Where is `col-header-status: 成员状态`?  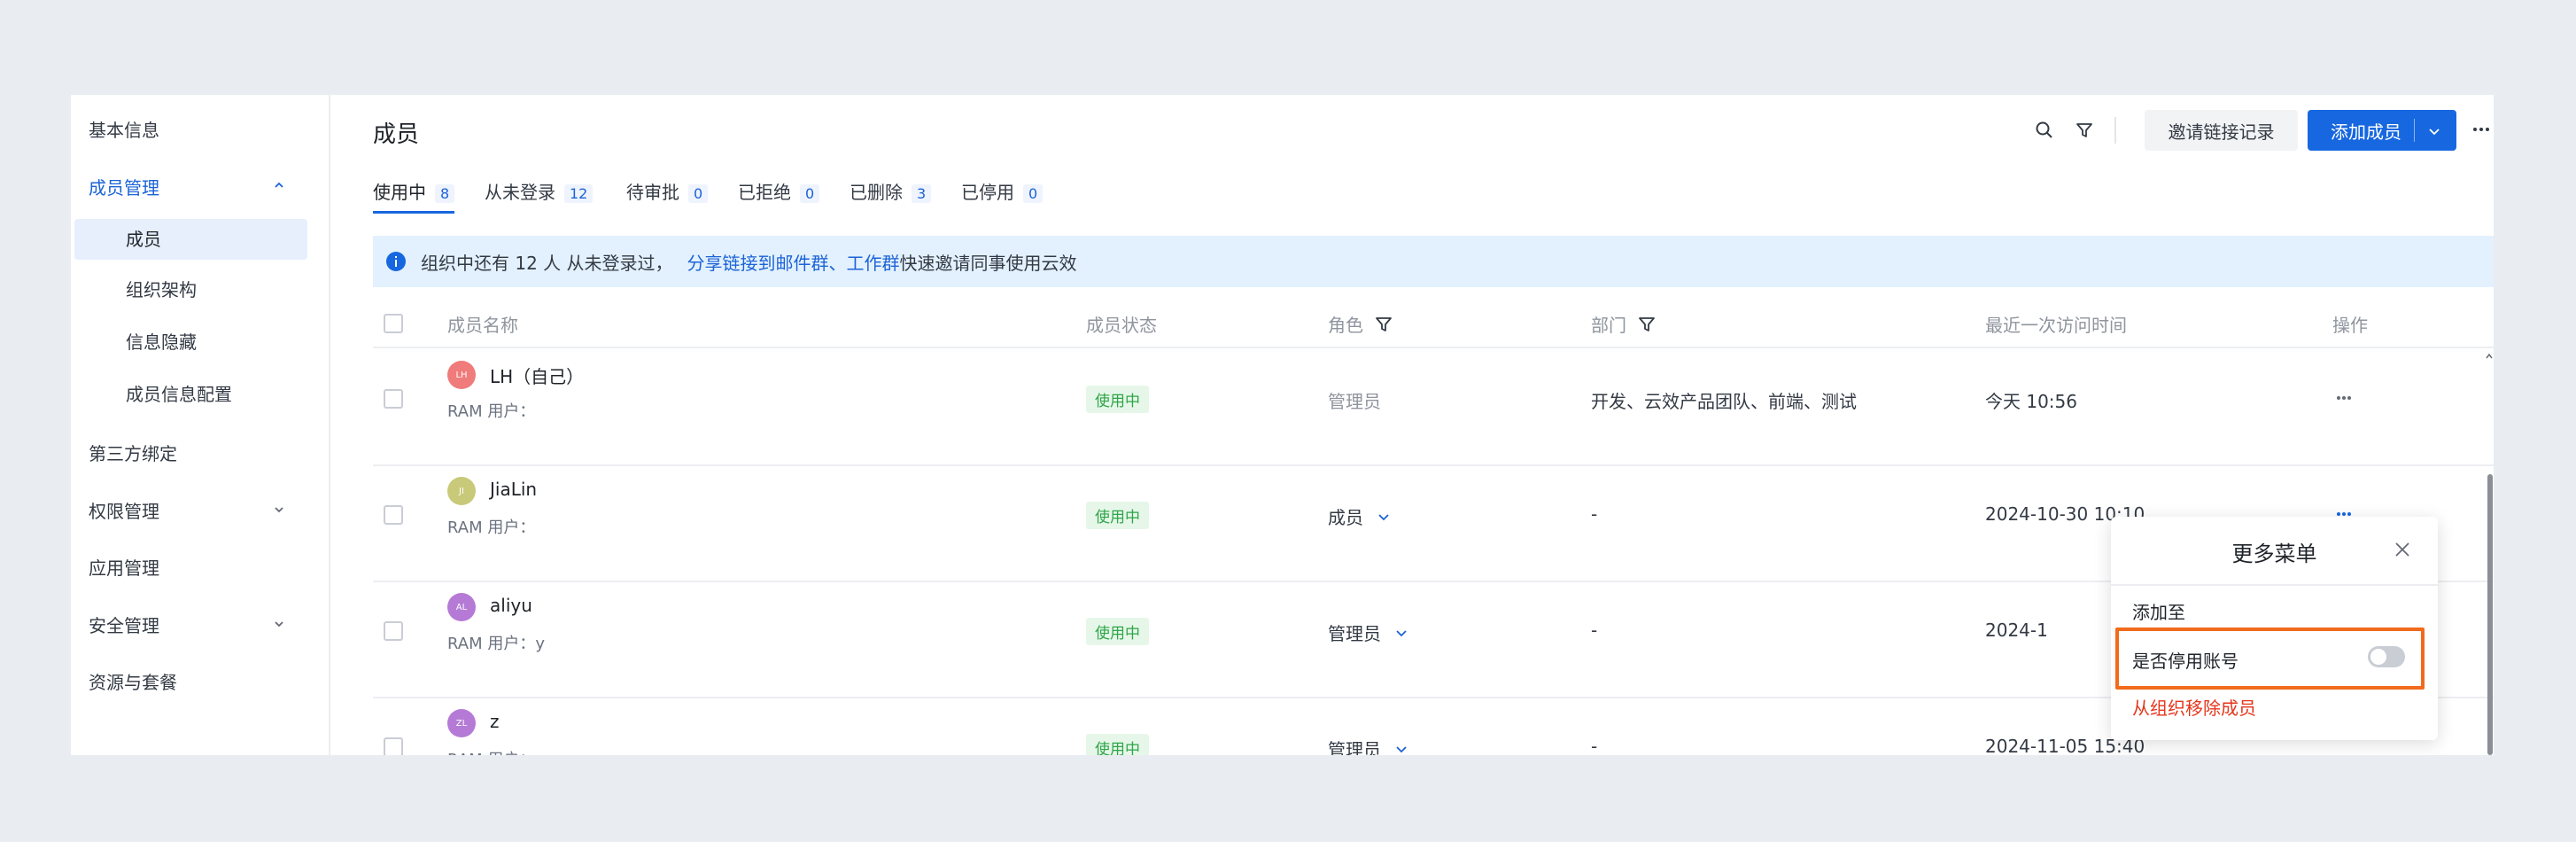
col-header-status: 成员状态 is located at coordinates (1121, 324).